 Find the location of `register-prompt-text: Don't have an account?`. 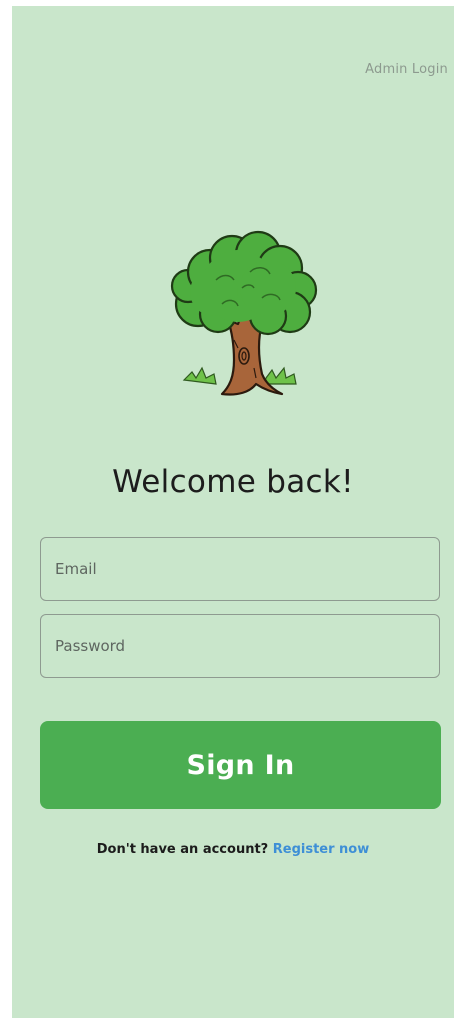

register-prompt-text: Don't have an account? is located at coordinates (182, 849).